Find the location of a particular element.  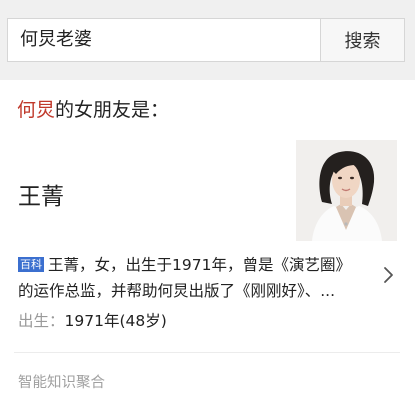

search-button: 搜索 is located at coordinates (362, 40).